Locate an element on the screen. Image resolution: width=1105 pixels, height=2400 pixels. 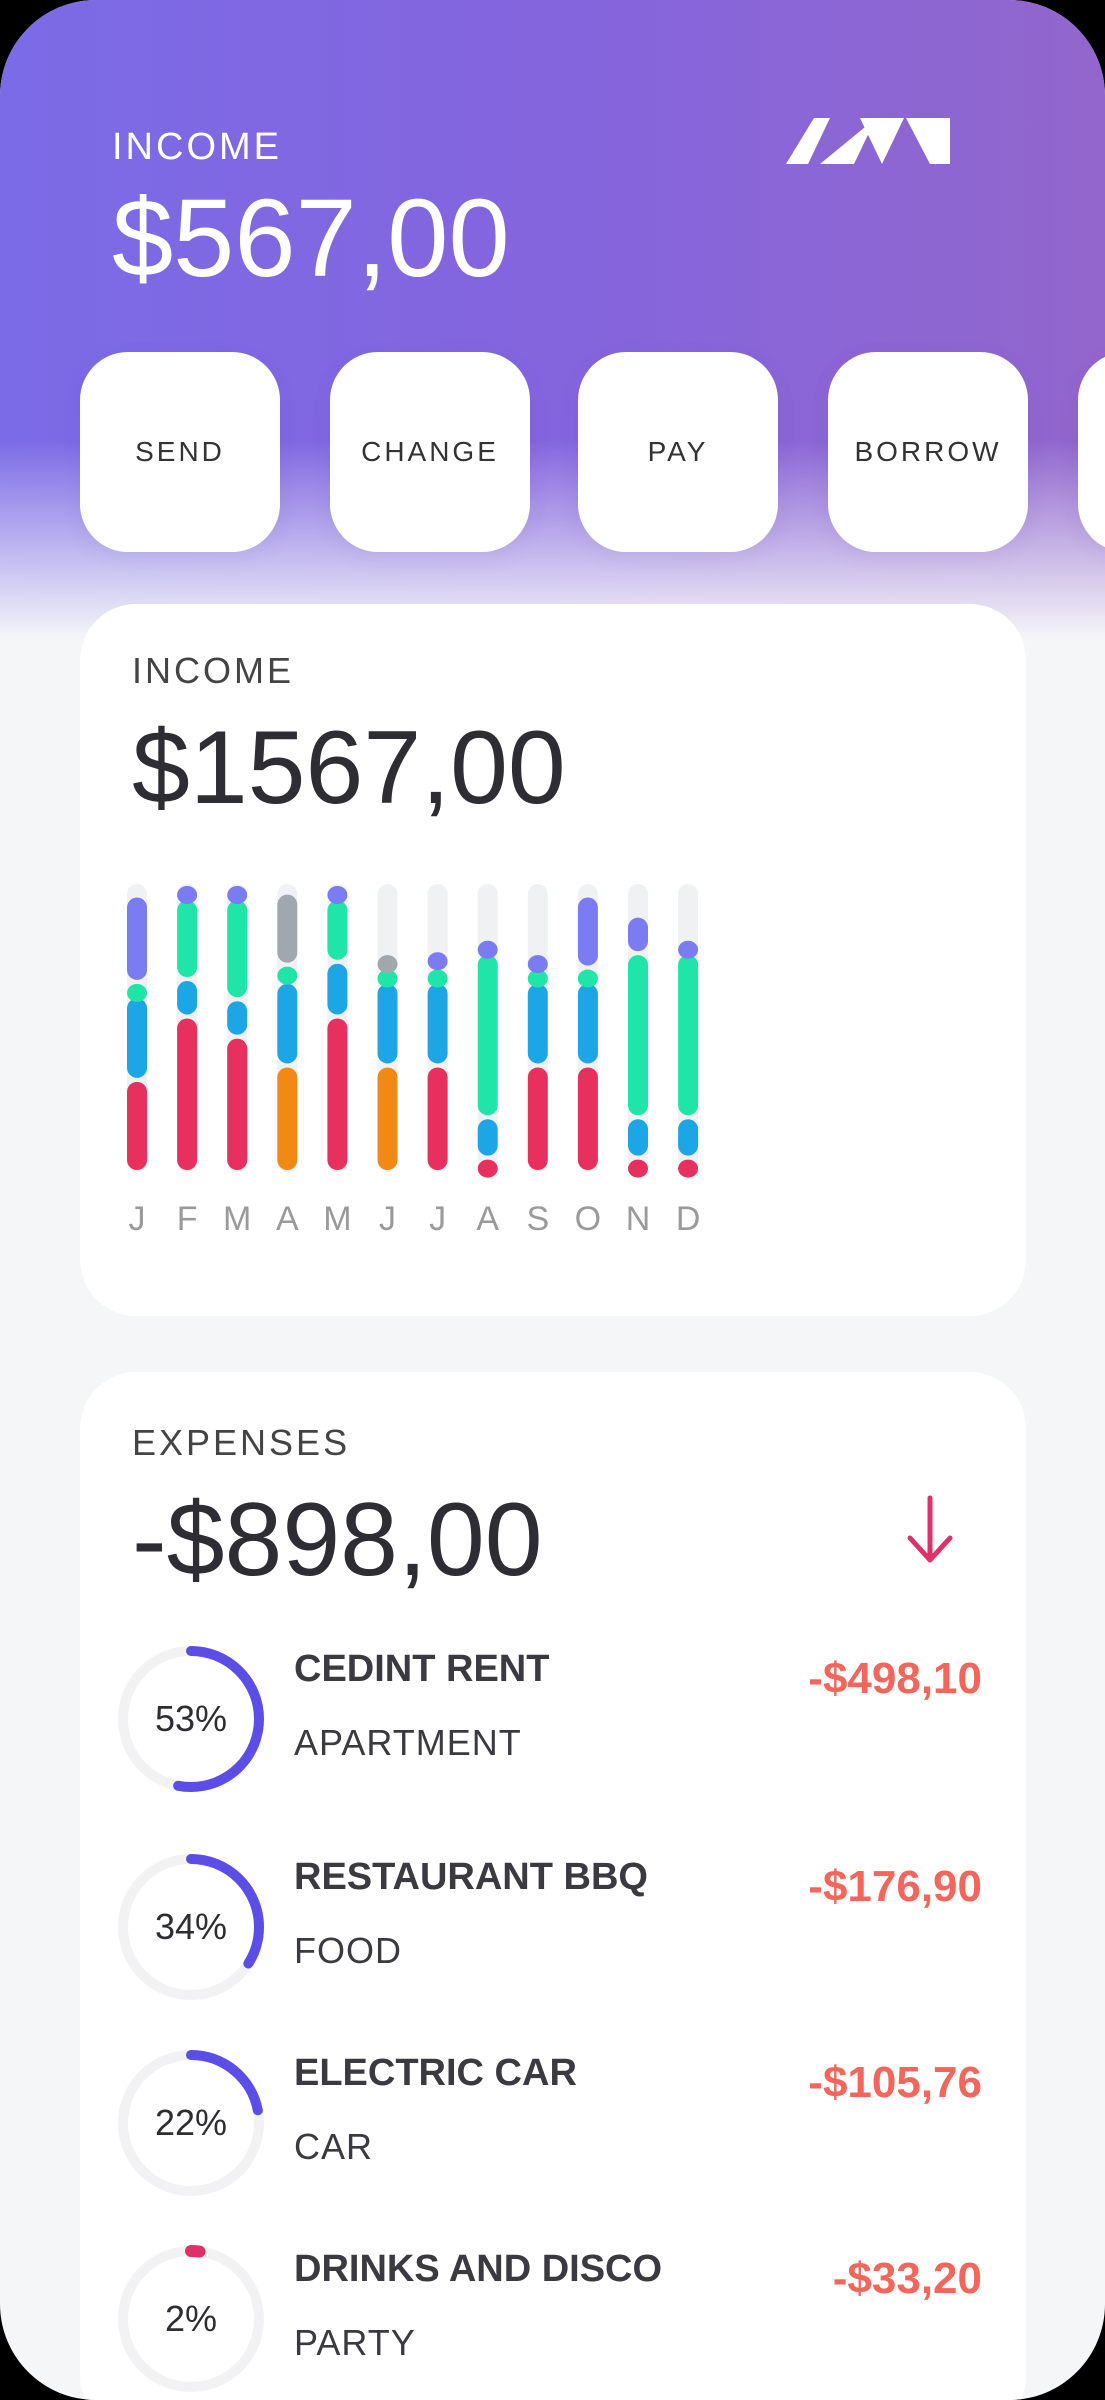
arrow-down-icon is located at coordinates (930, 1532).